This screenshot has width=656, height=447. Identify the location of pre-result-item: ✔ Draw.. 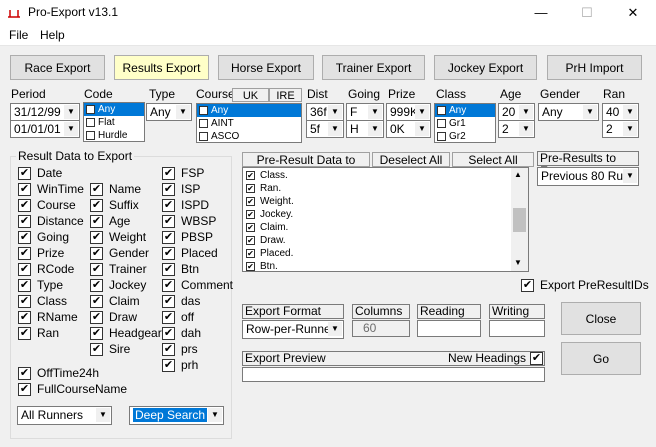
(377, 240).